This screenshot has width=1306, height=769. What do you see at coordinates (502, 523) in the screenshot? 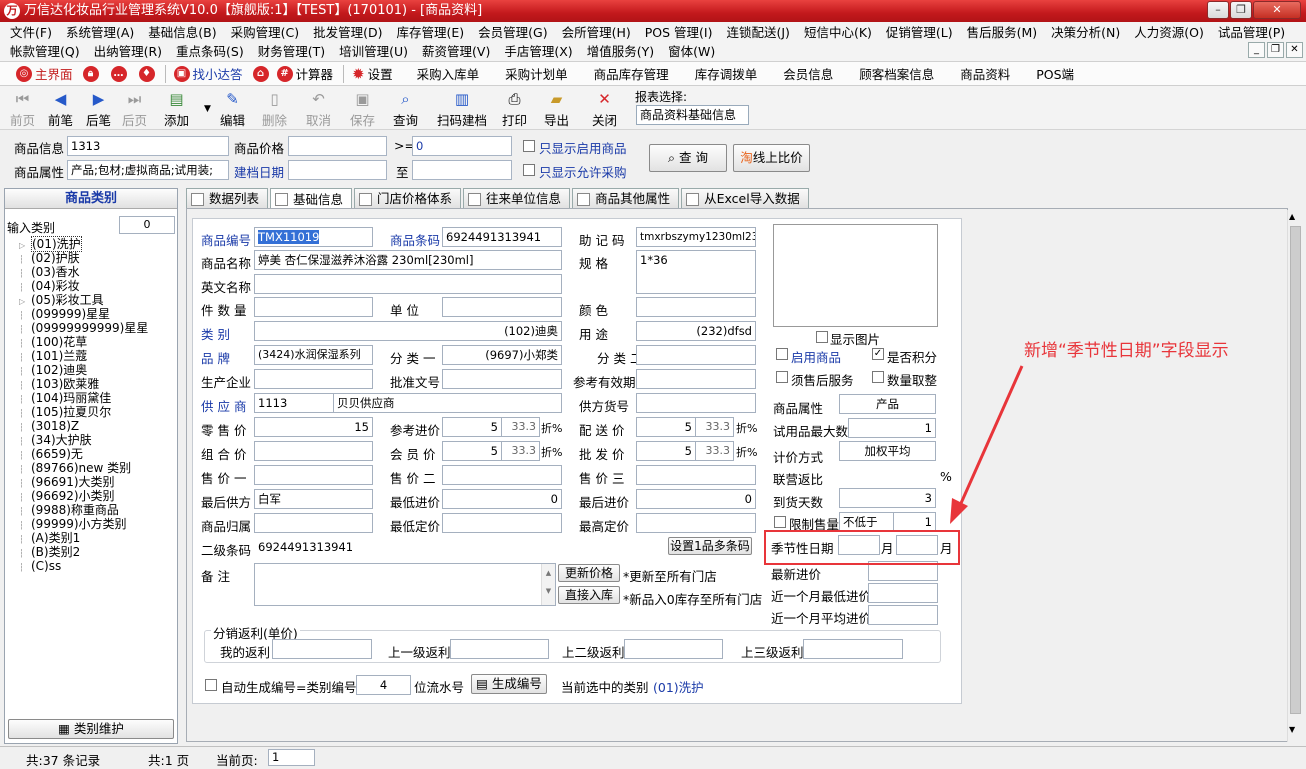
I see `min-set-field` at bounding box center [502, 523].